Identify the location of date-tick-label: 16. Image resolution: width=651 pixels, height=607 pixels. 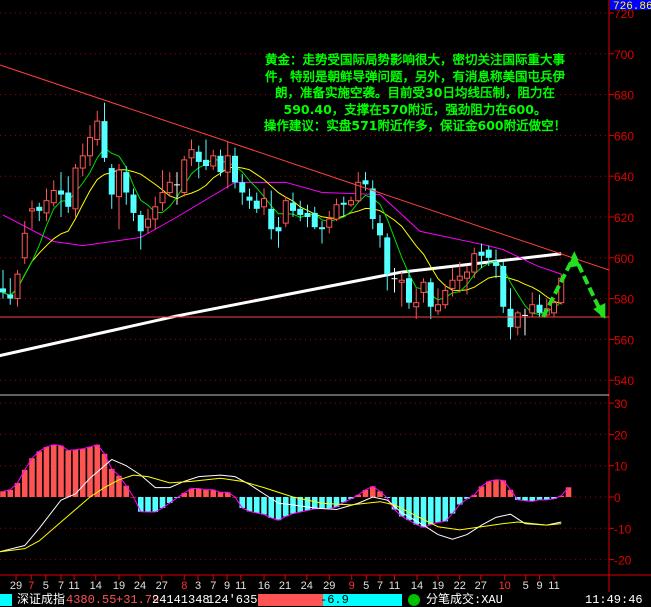
(264, 586).